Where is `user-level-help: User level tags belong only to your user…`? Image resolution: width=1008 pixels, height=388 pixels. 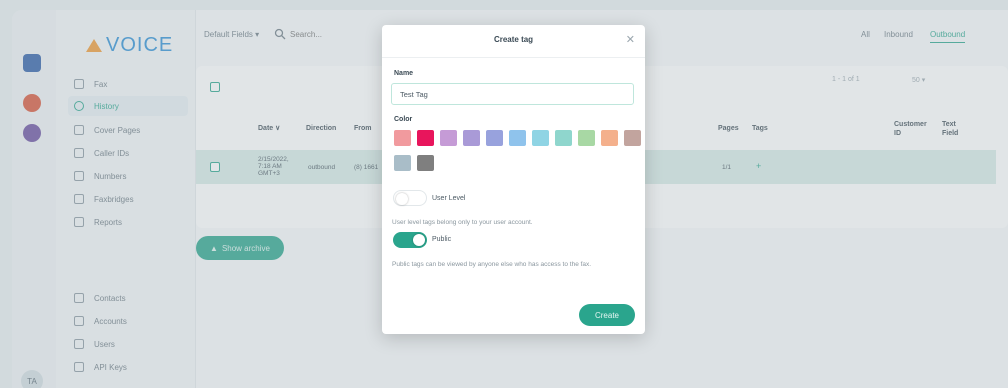
user-level-help: User level tags belong only to your user… is located at coordinates (462, 222).